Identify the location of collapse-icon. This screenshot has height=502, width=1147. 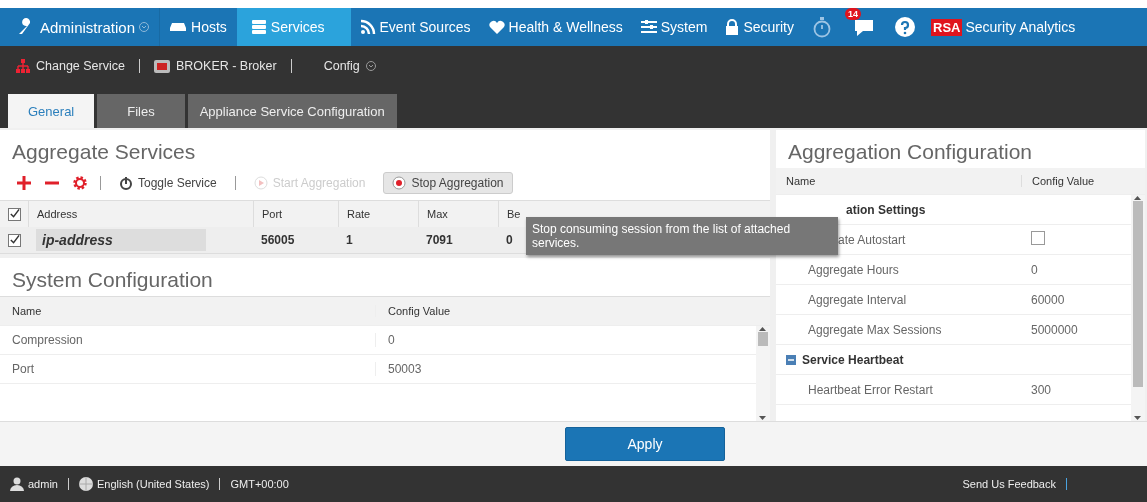
(791, 359).